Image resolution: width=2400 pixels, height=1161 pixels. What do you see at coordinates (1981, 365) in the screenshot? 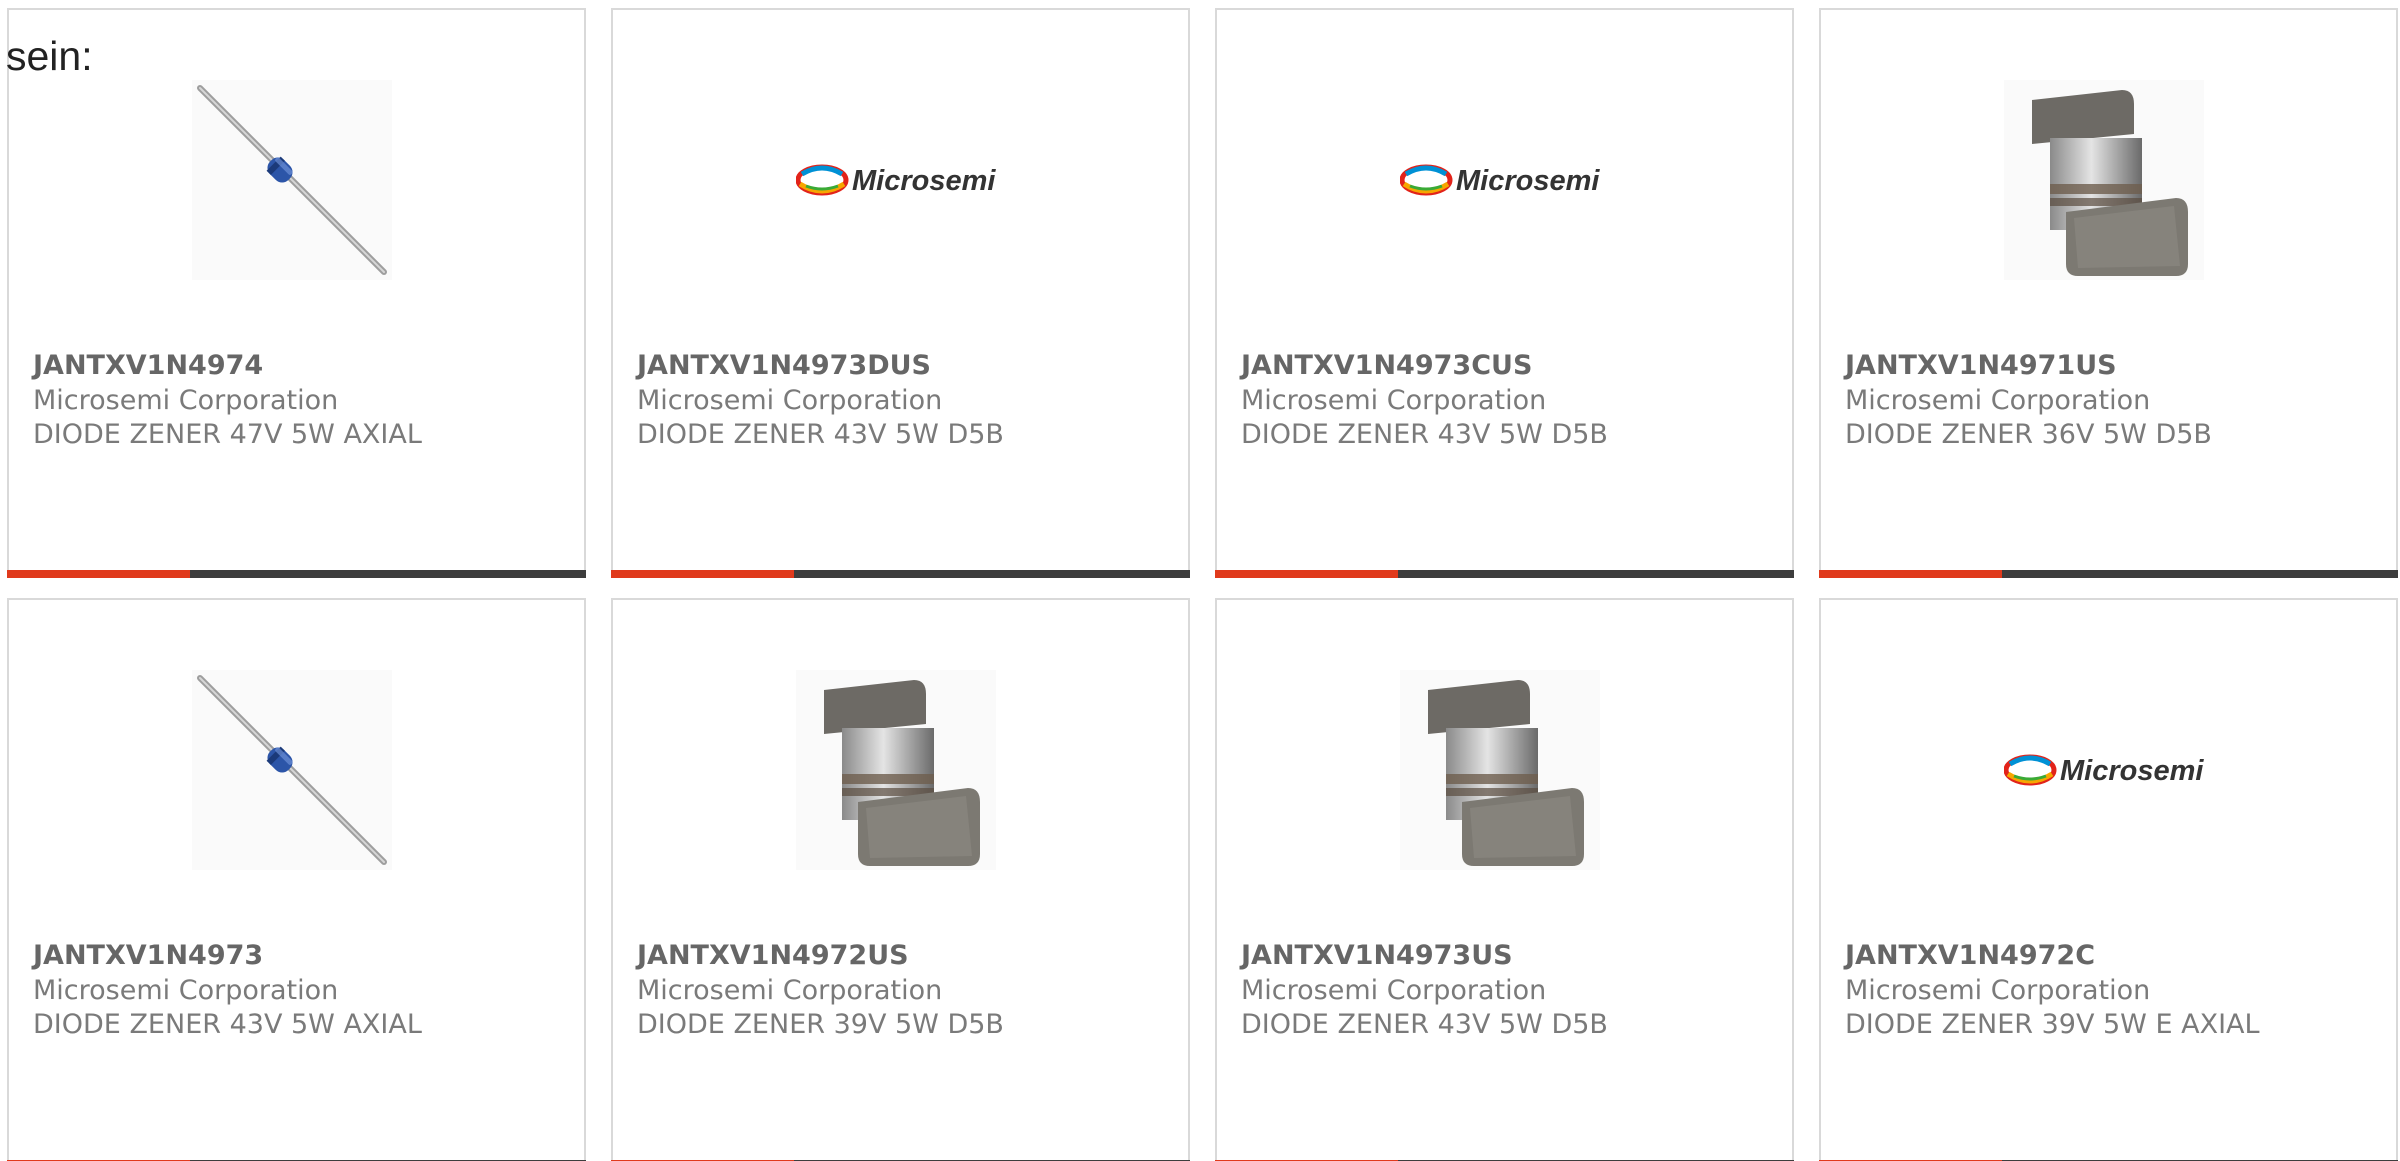
I see `part-number: JANTXV1N4971US` at bounding box center [1981, 365].